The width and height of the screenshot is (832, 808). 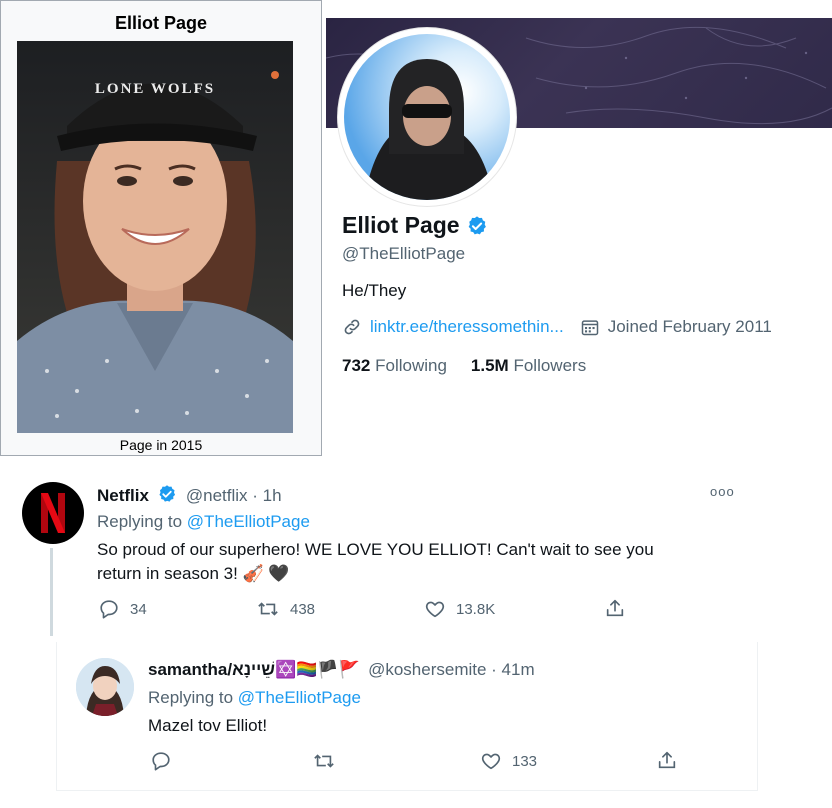 I want to click on reply-share-button, so click(x=667, y=760).